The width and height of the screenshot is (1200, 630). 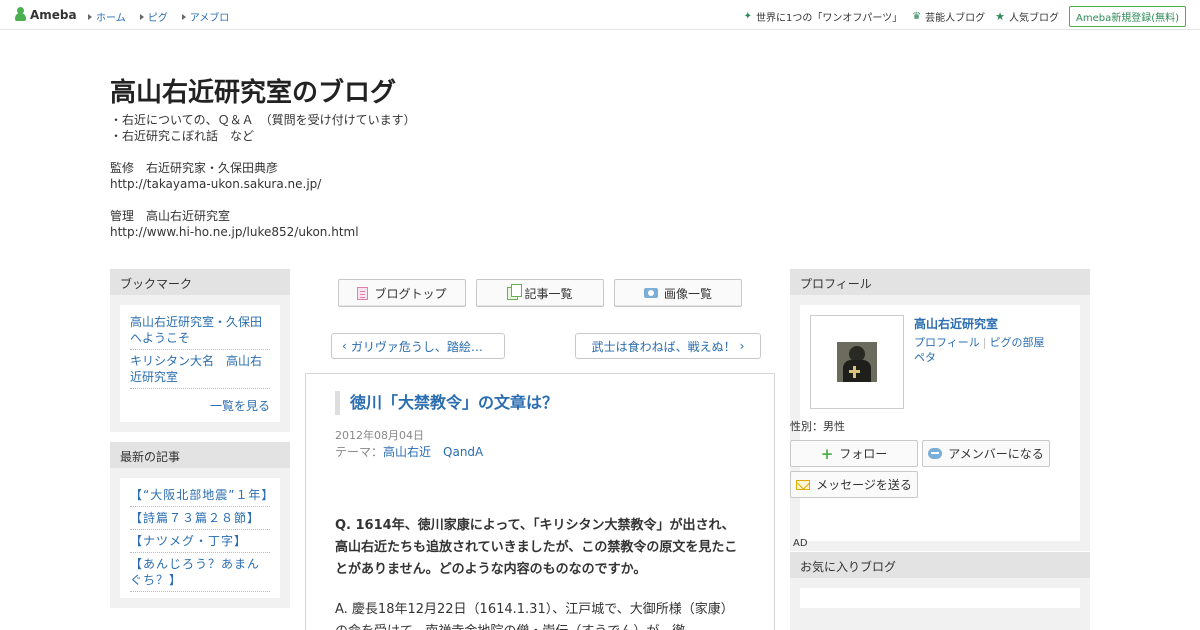 What do you see at coordinates (515, 291) in the screenshot?
I see `document-icon` at bounding box center [515, 291].